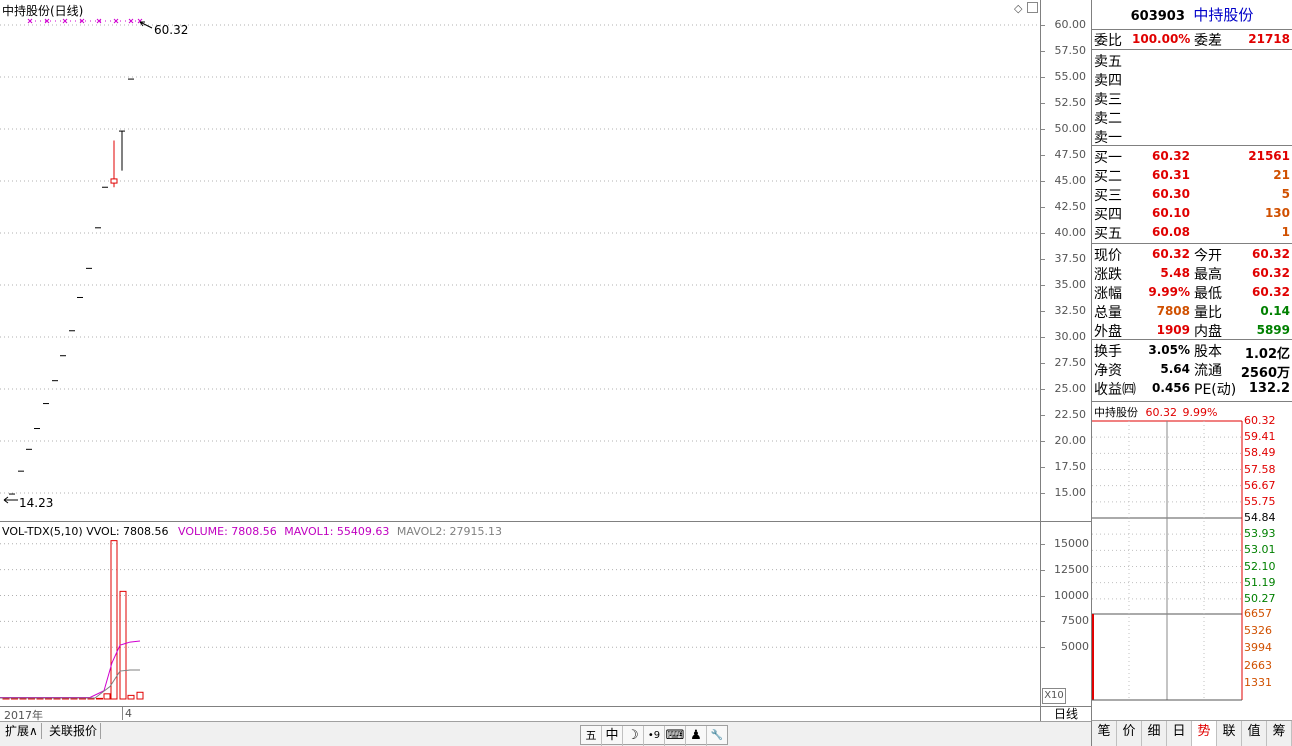 Image resolution: width=1292 pixels, height=746 pixels. I want to click on right-tab: 价, so click(1129, 733).